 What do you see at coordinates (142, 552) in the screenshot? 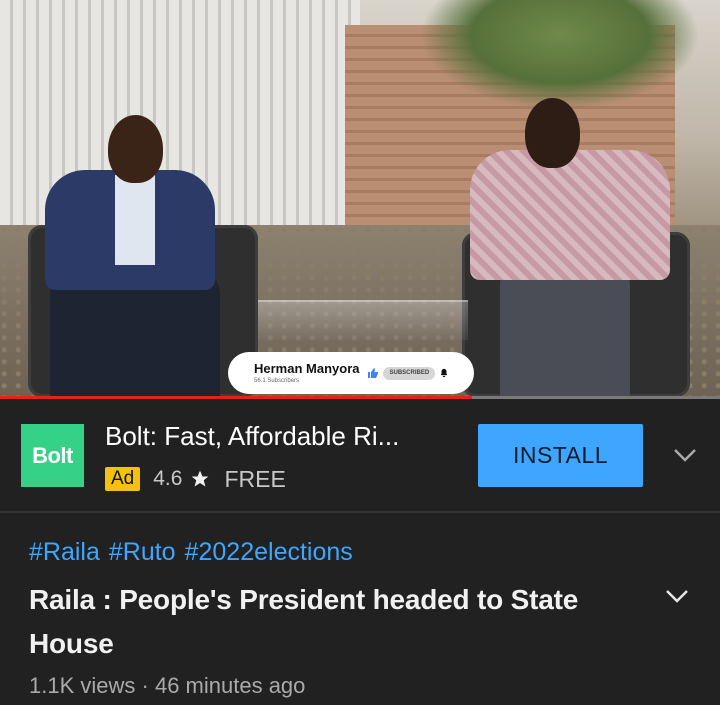
I see `hashtag-link: #Ruto` at bounding box center [142, 552].